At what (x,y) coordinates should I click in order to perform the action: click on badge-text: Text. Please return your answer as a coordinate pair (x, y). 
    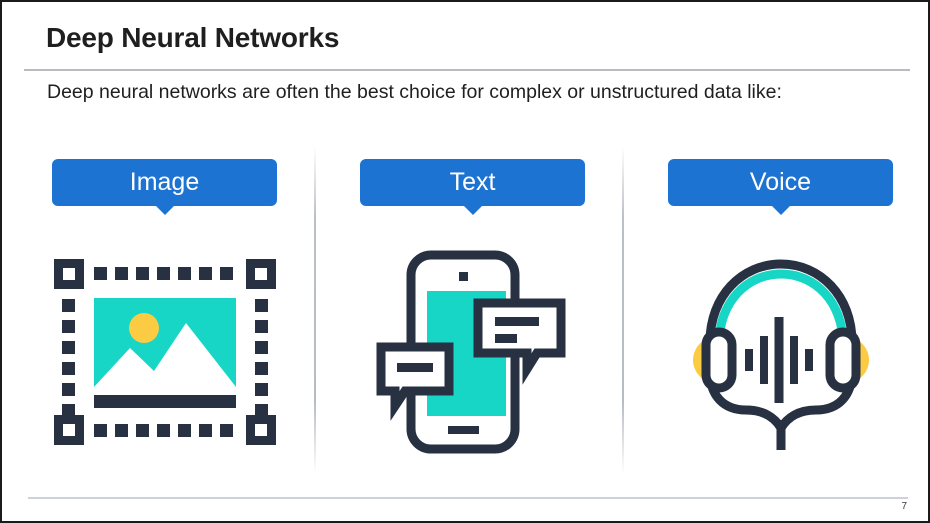
    Looking at the image, I should click on (472, 182).